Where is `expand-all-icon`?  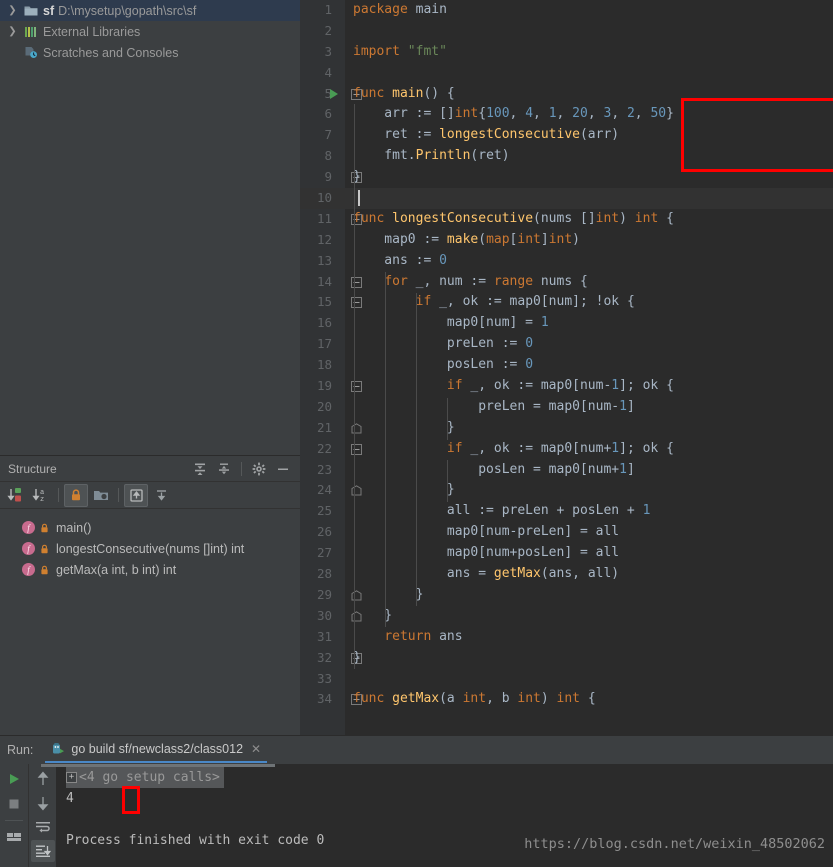
expand-all-icon is located at coordinates (200, 469).